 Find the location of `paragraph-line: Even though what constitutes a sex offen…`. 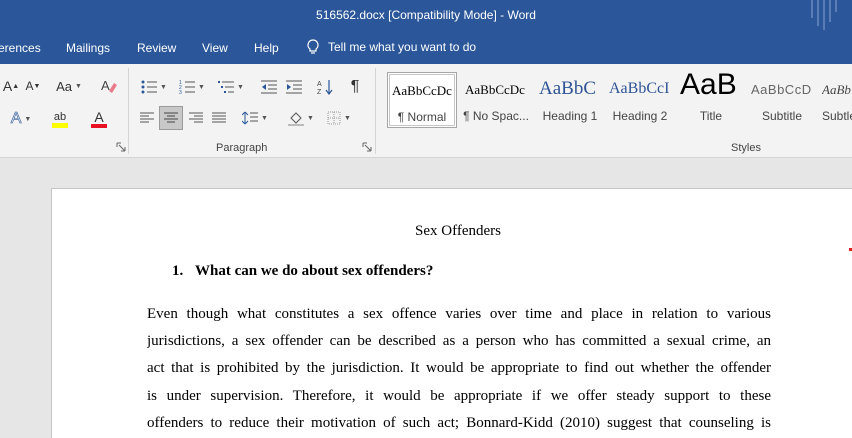

paragraph-line: Even though what constitutes a sex offen… is located at coordinates (459, 314).